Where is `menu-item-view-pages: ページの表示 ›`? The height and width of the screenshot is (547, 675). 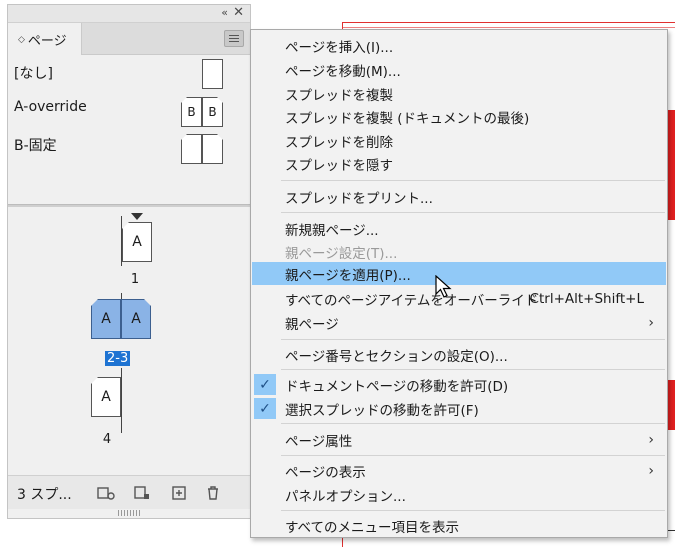 menu-item-view-pages: ページの表示 › is located at coordinates (459, 470).